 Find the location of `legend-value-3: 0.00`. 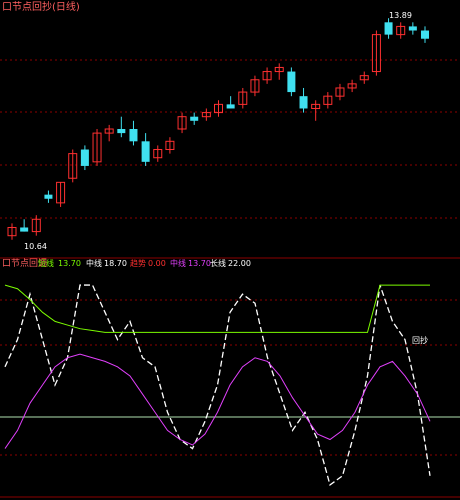

legend-value-3: 0.00 is located at coordinates (157, 263).